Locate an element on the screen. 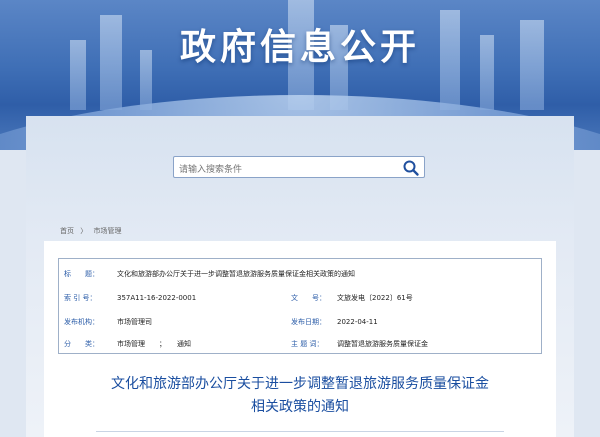  meta-category-value-1: 市场管理 is located at coordinates (131, 344).